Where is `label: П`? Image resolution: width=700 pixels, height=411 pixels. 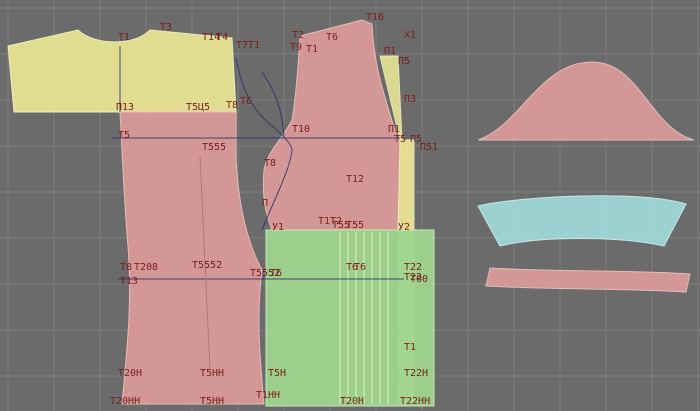
label: П is located at coordinates (265, 203).